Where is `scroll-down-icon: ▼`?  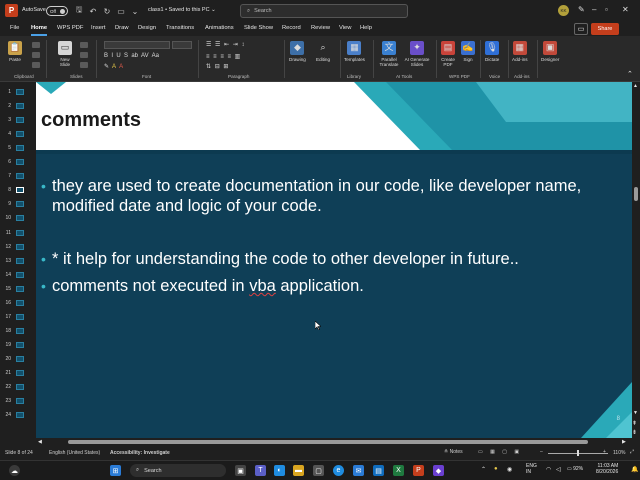 scroll-down-icon: ▼ is located at coordinates (635, 413).